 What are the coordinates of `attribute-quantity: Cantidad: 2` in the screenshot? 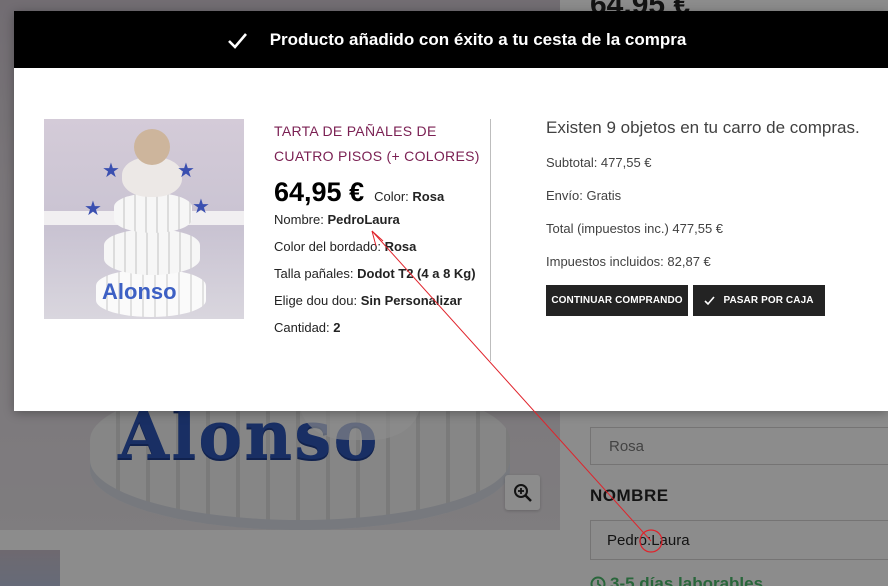 It's located at (379, 328).